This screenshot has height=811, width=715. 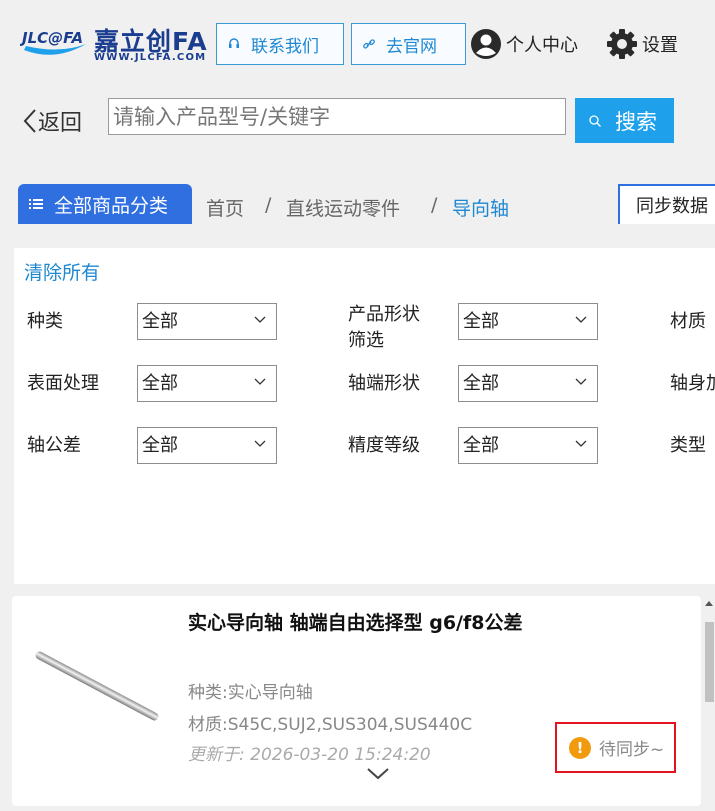 I want to click on filter-select-precision: 全部, so click(x=528, y=445).